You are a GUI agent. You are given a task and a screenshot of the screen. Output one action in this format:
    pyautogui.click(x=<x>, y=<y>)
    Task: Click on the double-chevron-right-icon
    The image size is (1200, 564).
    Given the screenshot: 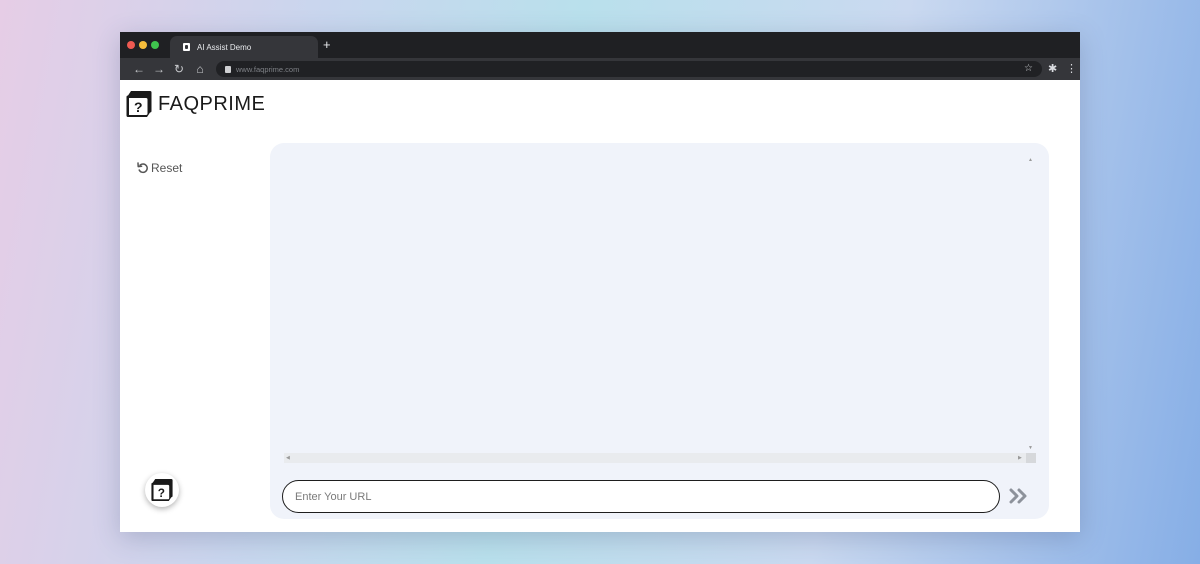 What is the action you would take?
    pyautogui.click(x=1018, y=496)
    